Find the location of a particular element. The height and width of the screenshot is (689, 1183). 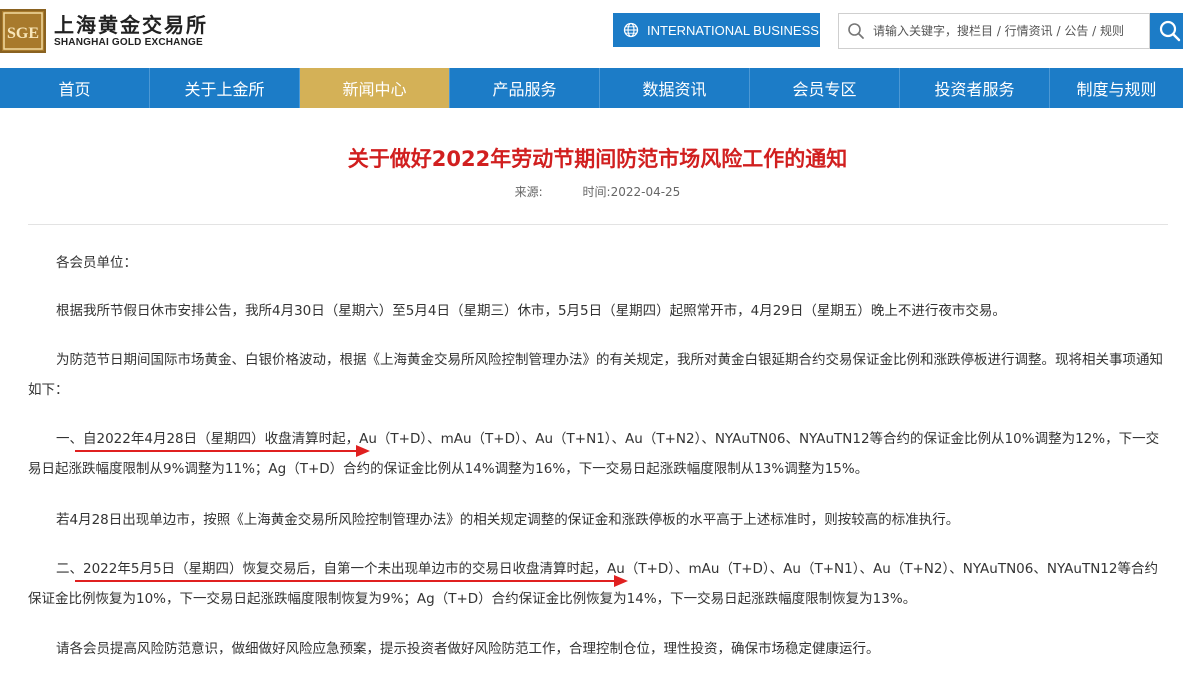

search-box is located at coordinates (994, 31).